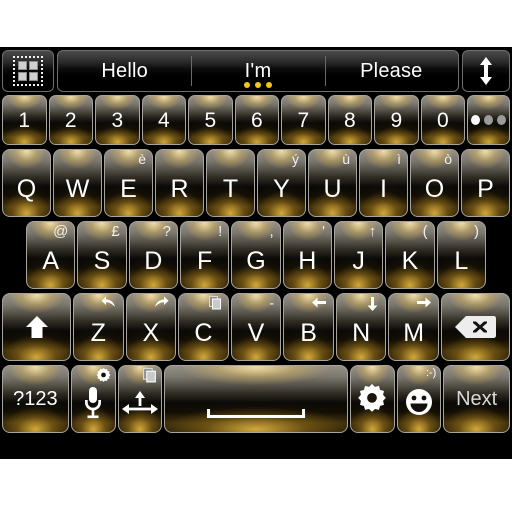 The height and width of the screenshot is (512, 512). Describe the element at coordinates (399, 159) in the screenshot. I see `key-alt-label: ì` at that location.